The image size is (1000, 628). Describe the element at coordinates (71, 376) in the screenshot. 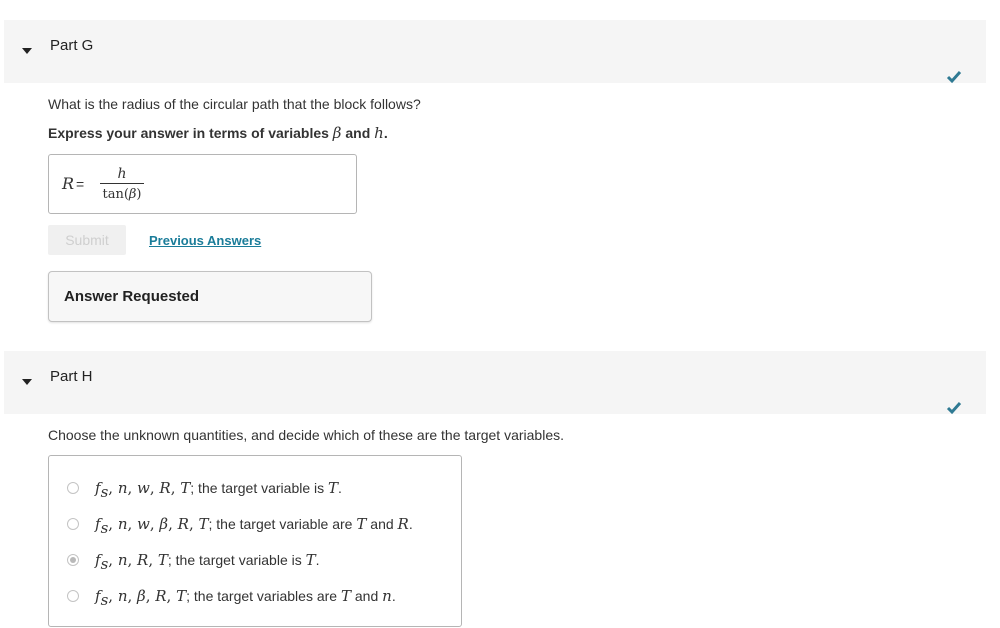

I see `part-h-title: Part H` at that location.